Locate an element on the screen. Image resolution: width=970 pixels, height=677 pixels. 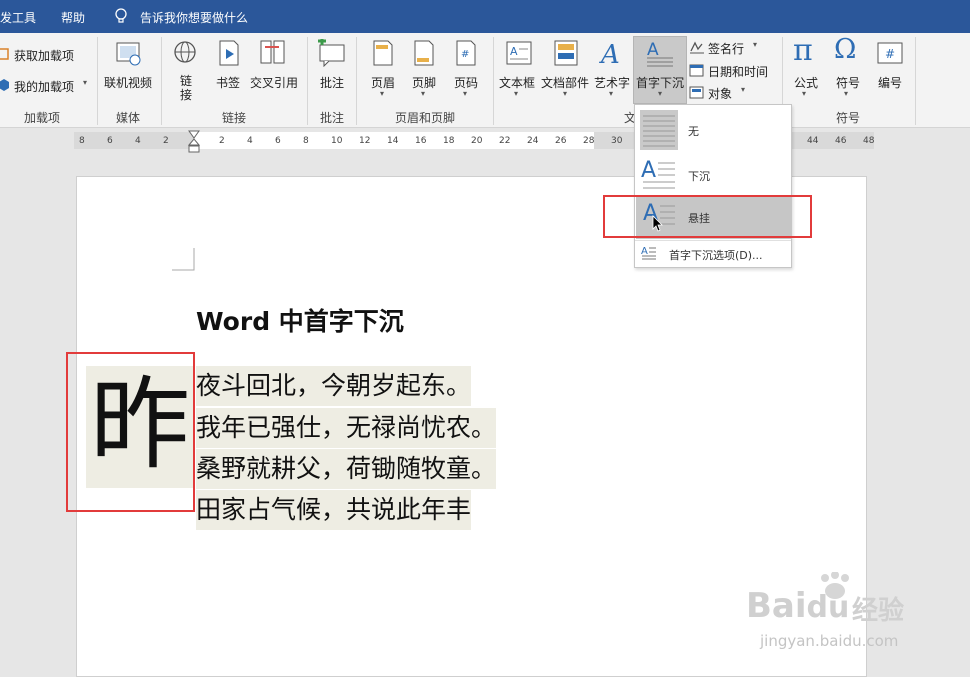
ruler-tick-label: 30 is located at coordinates (617, 141).